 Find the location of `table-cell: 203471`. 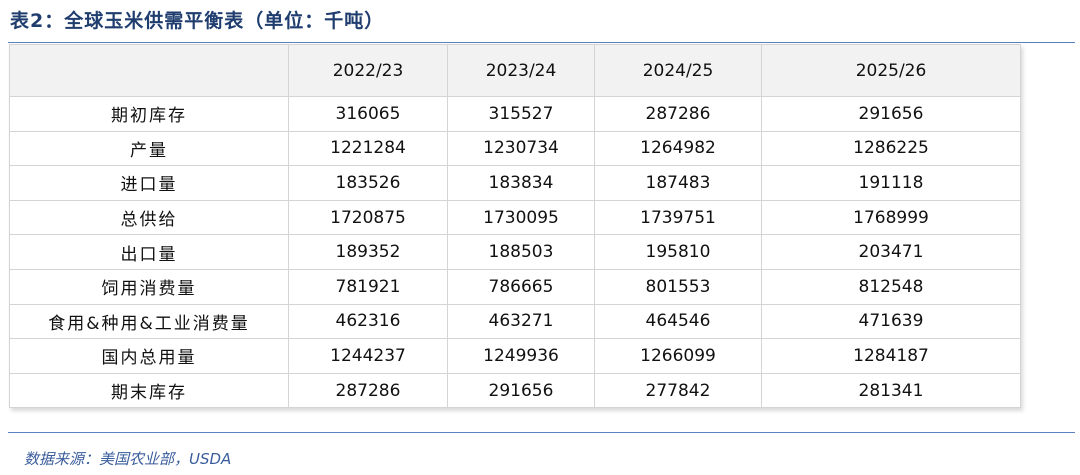

table-cell: 203471 is located at coordinates (891, 252).